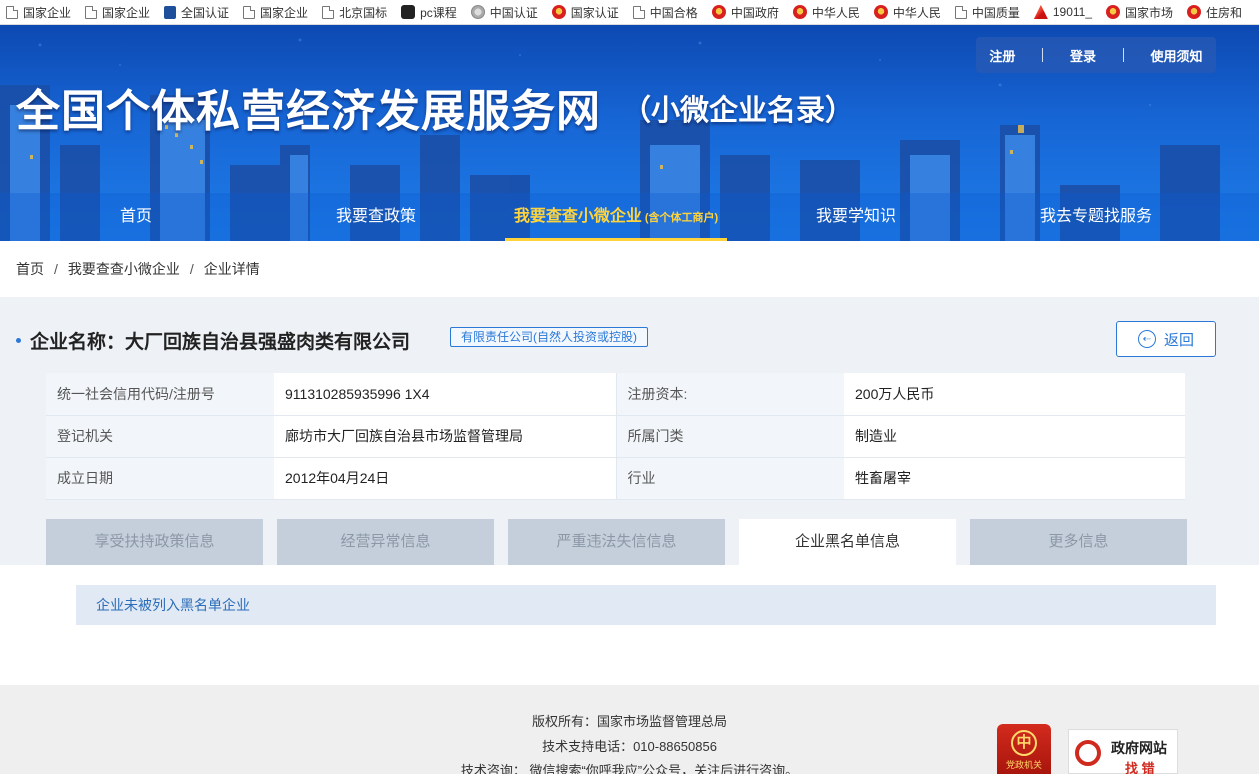 Image resolution: width=1259 pixels, height=774 pixels. I want to click on nav-search-label: 我要查查小微企业, so click(577, 216).